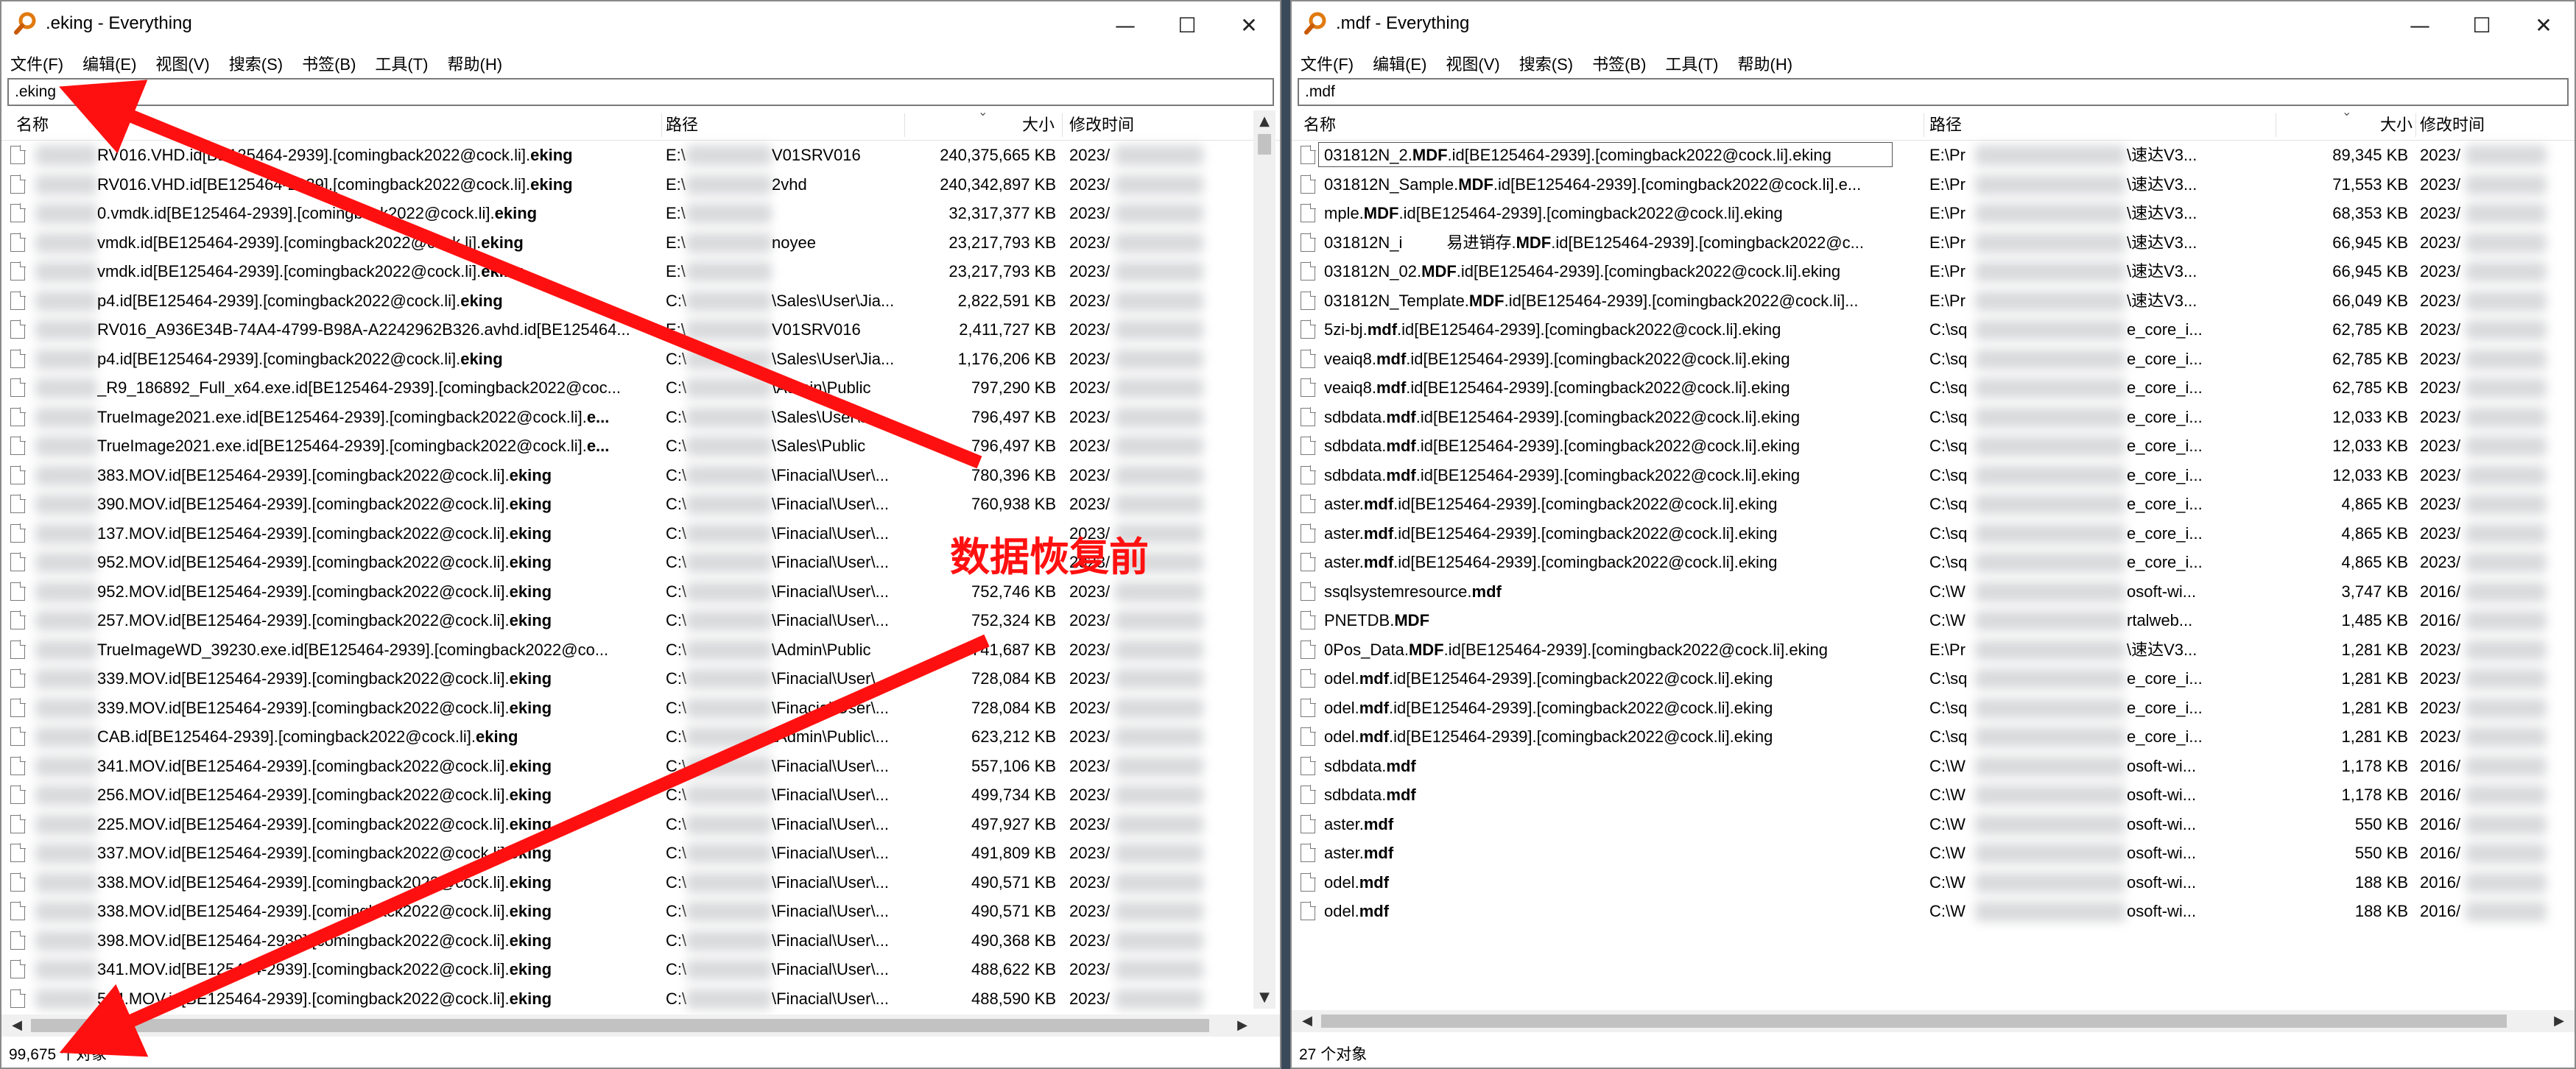  What do you see at coordinates (1264, 144) in the screenshot?
I see `scroll-thumb` at bounding box center [1264, 144].